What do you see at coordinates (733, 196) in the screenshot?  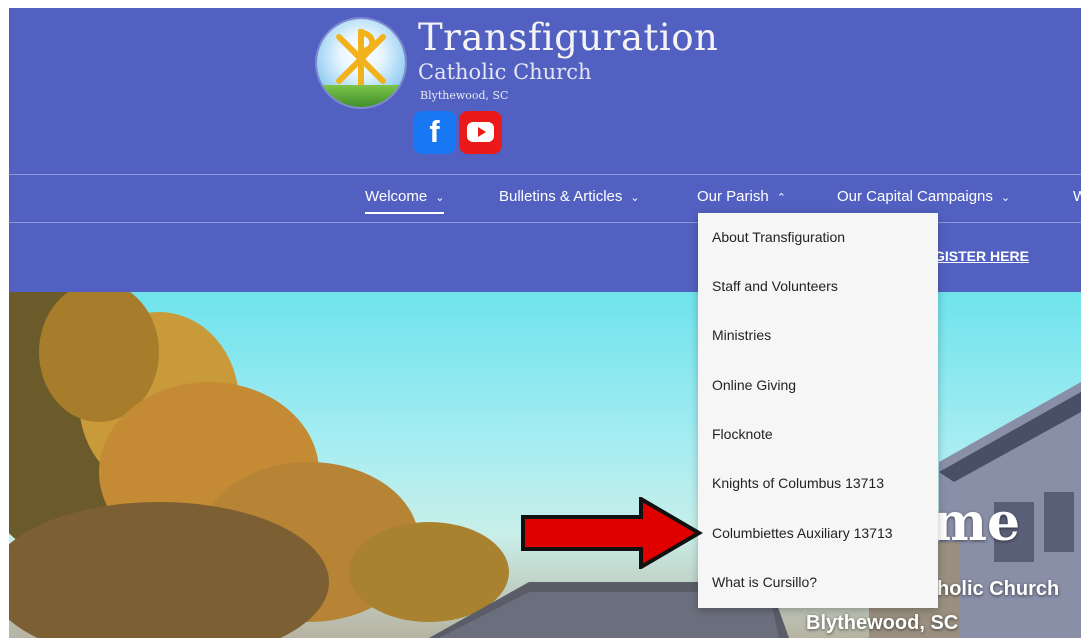 I see `nav-item-label: Our Parish` at bounding box center [733, 196].